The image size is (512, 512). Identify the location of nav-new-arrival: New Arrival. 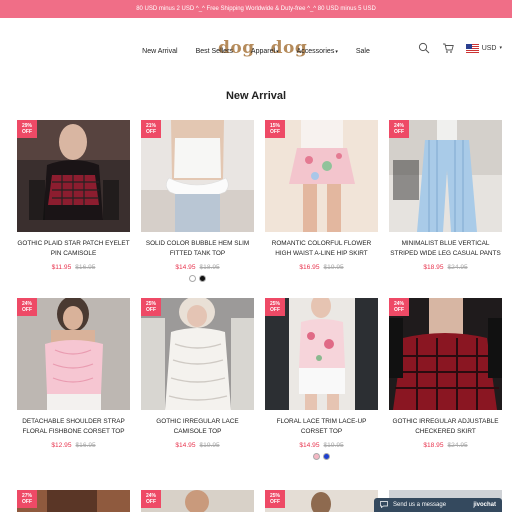
(159, 51).